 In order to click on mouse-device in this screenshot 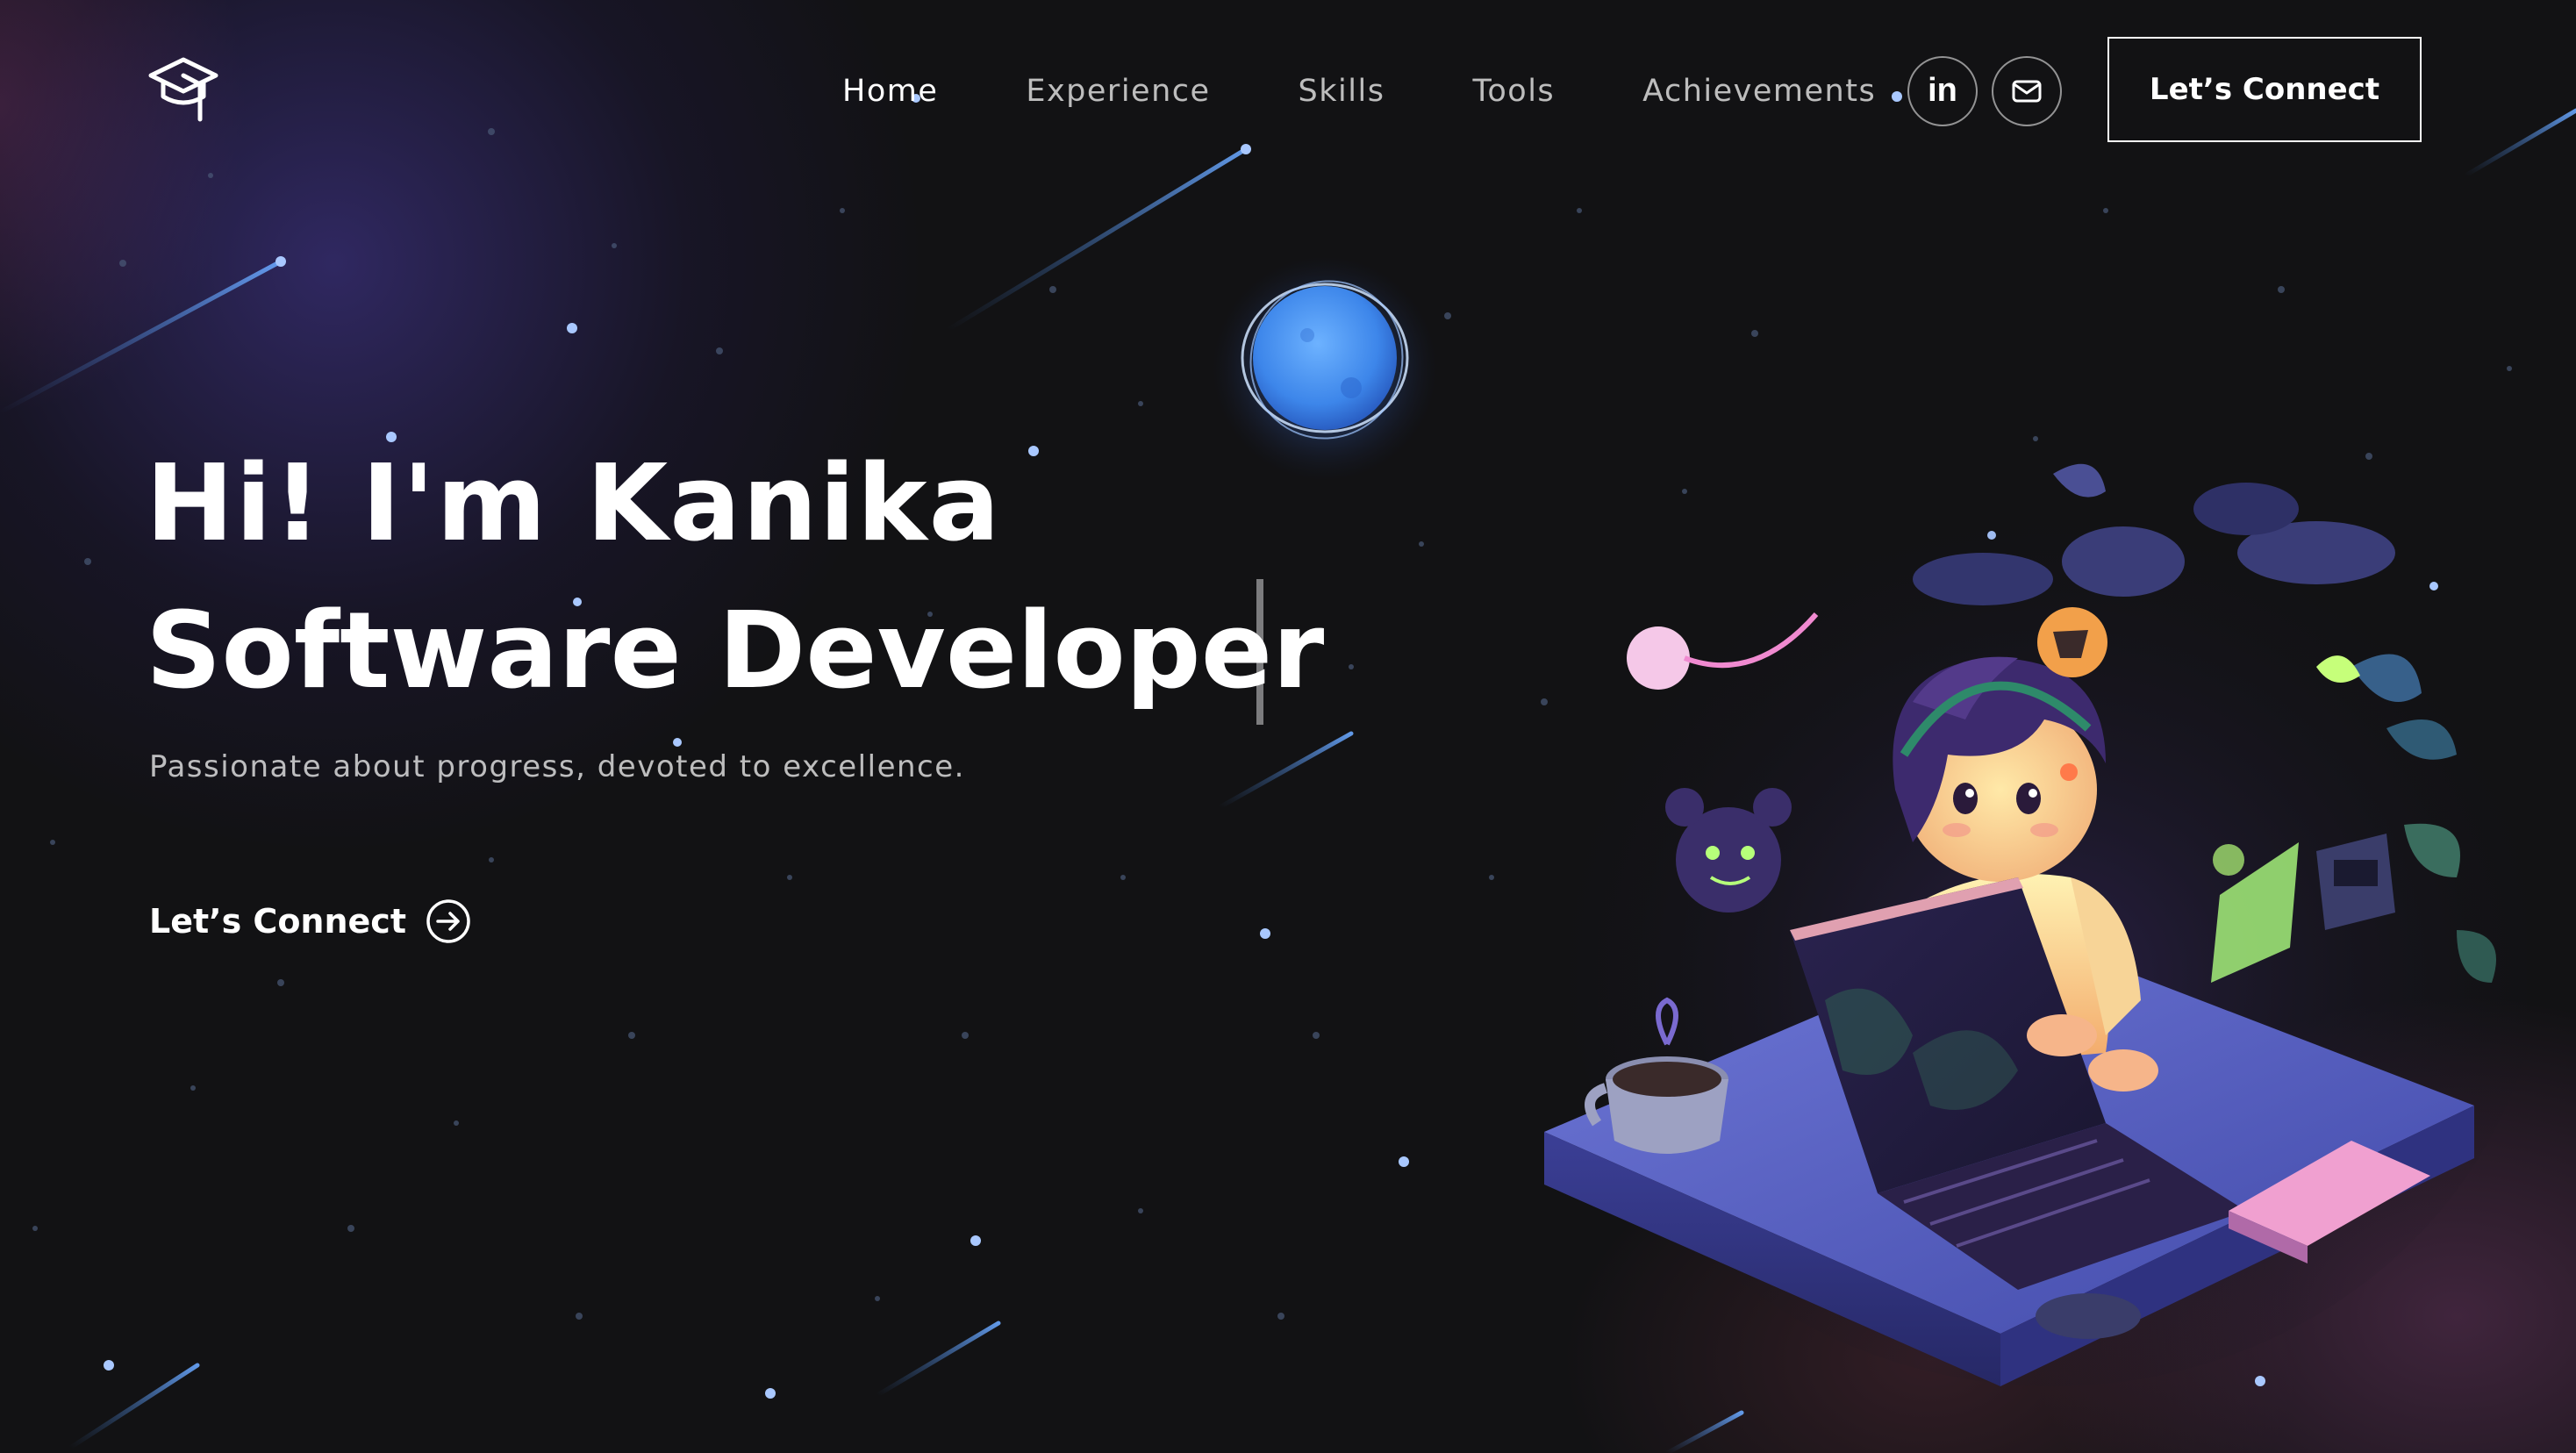, I will do `click(2088, 1316)`.